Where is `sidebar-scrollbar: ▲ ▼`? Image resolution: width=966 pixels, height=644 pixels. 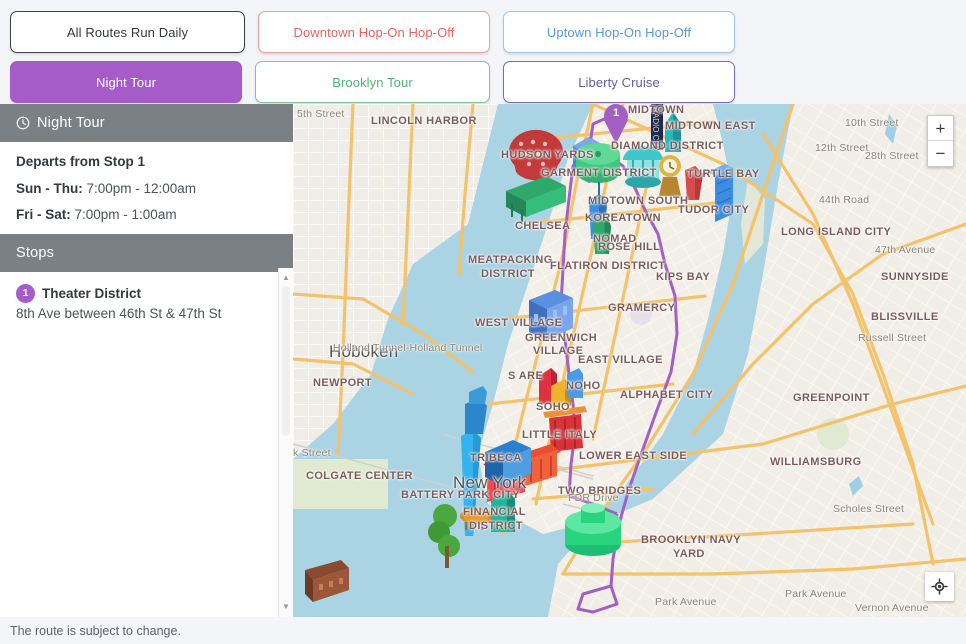 sidebar-scrollbar: ▲ ▼ is located at coordinates (285, 442).